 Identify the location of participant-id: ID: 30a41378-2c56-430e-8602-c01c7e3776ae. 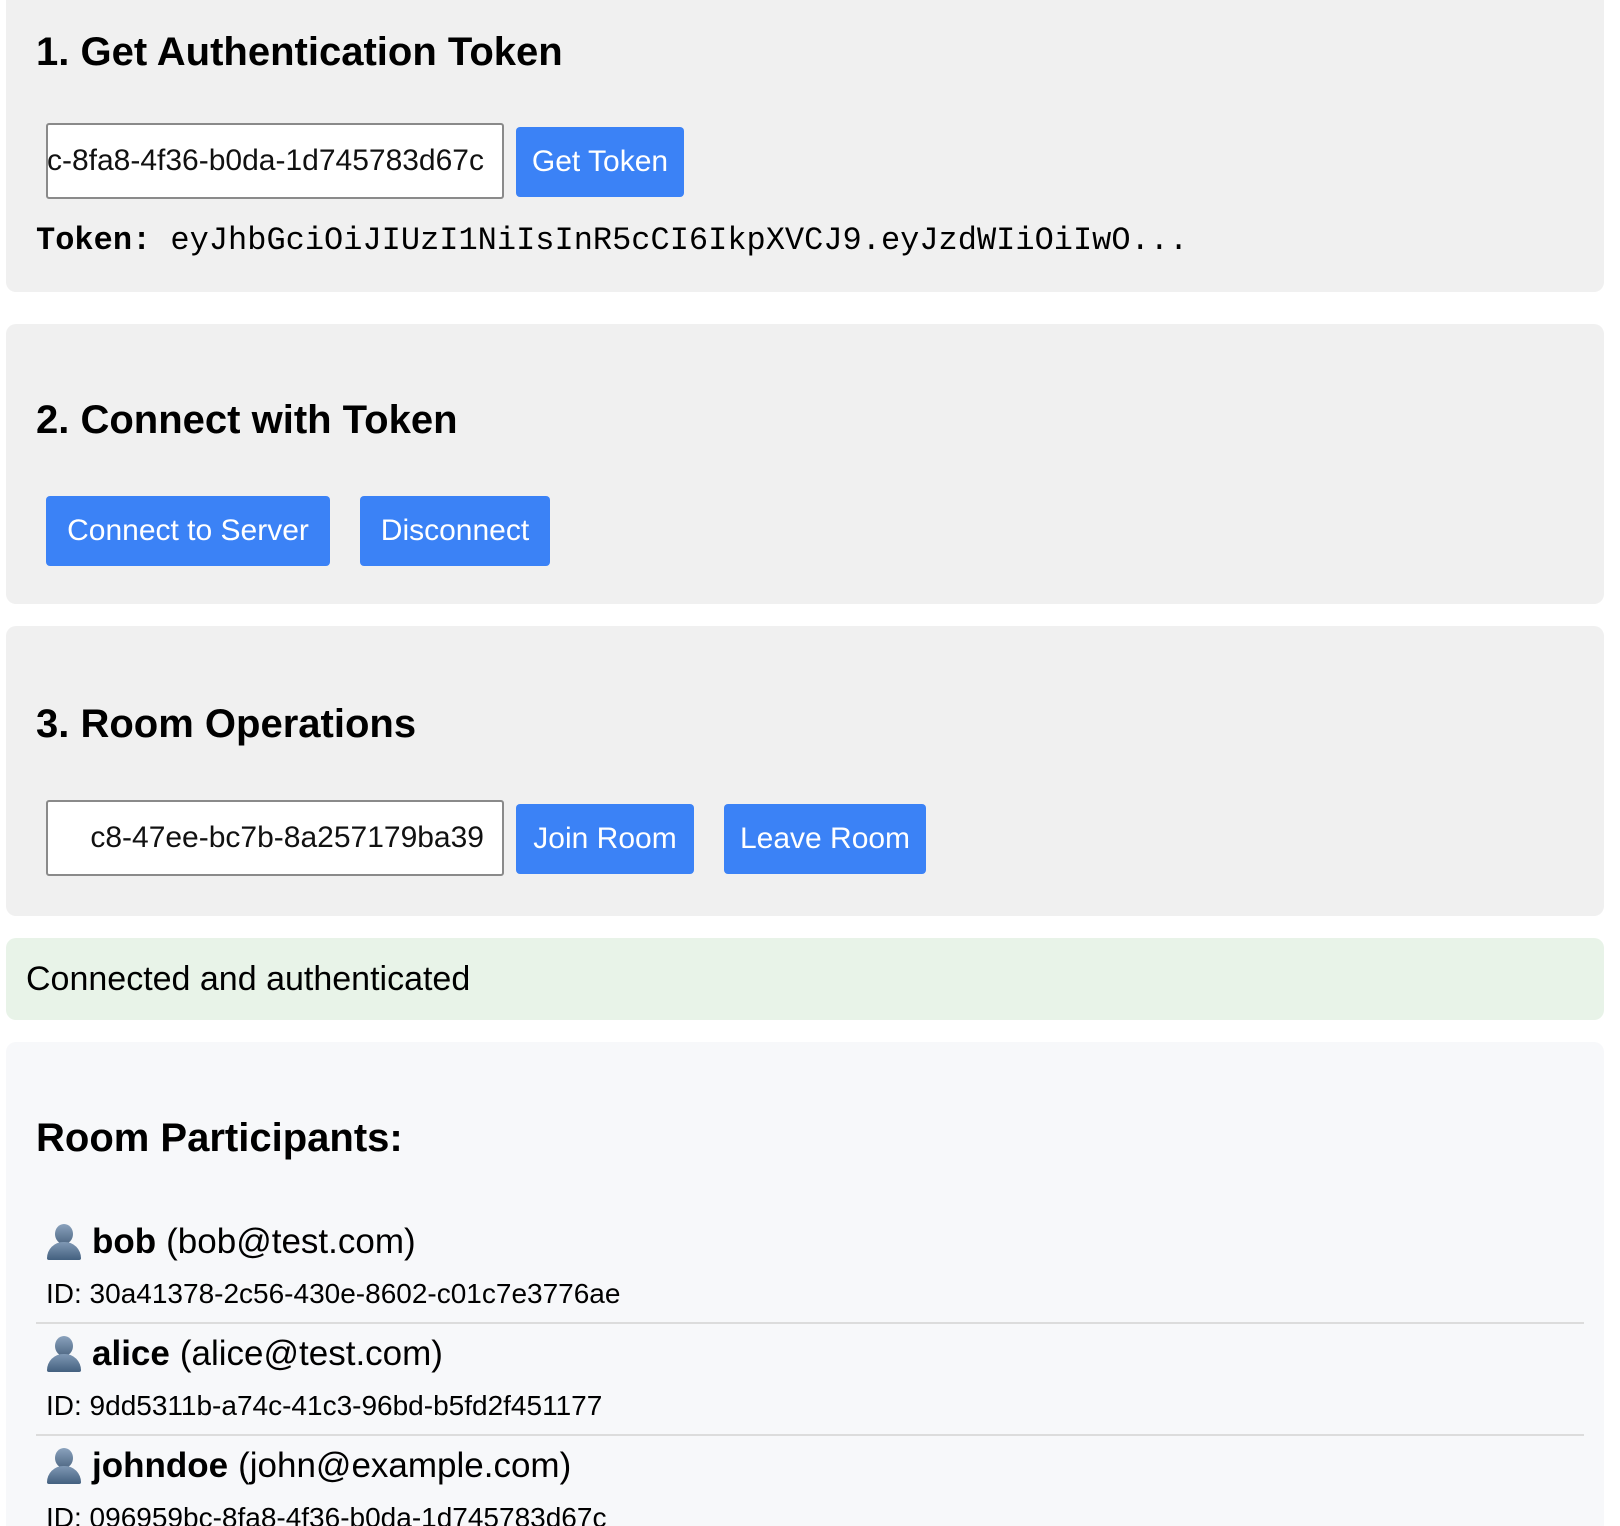
(333, 1293).